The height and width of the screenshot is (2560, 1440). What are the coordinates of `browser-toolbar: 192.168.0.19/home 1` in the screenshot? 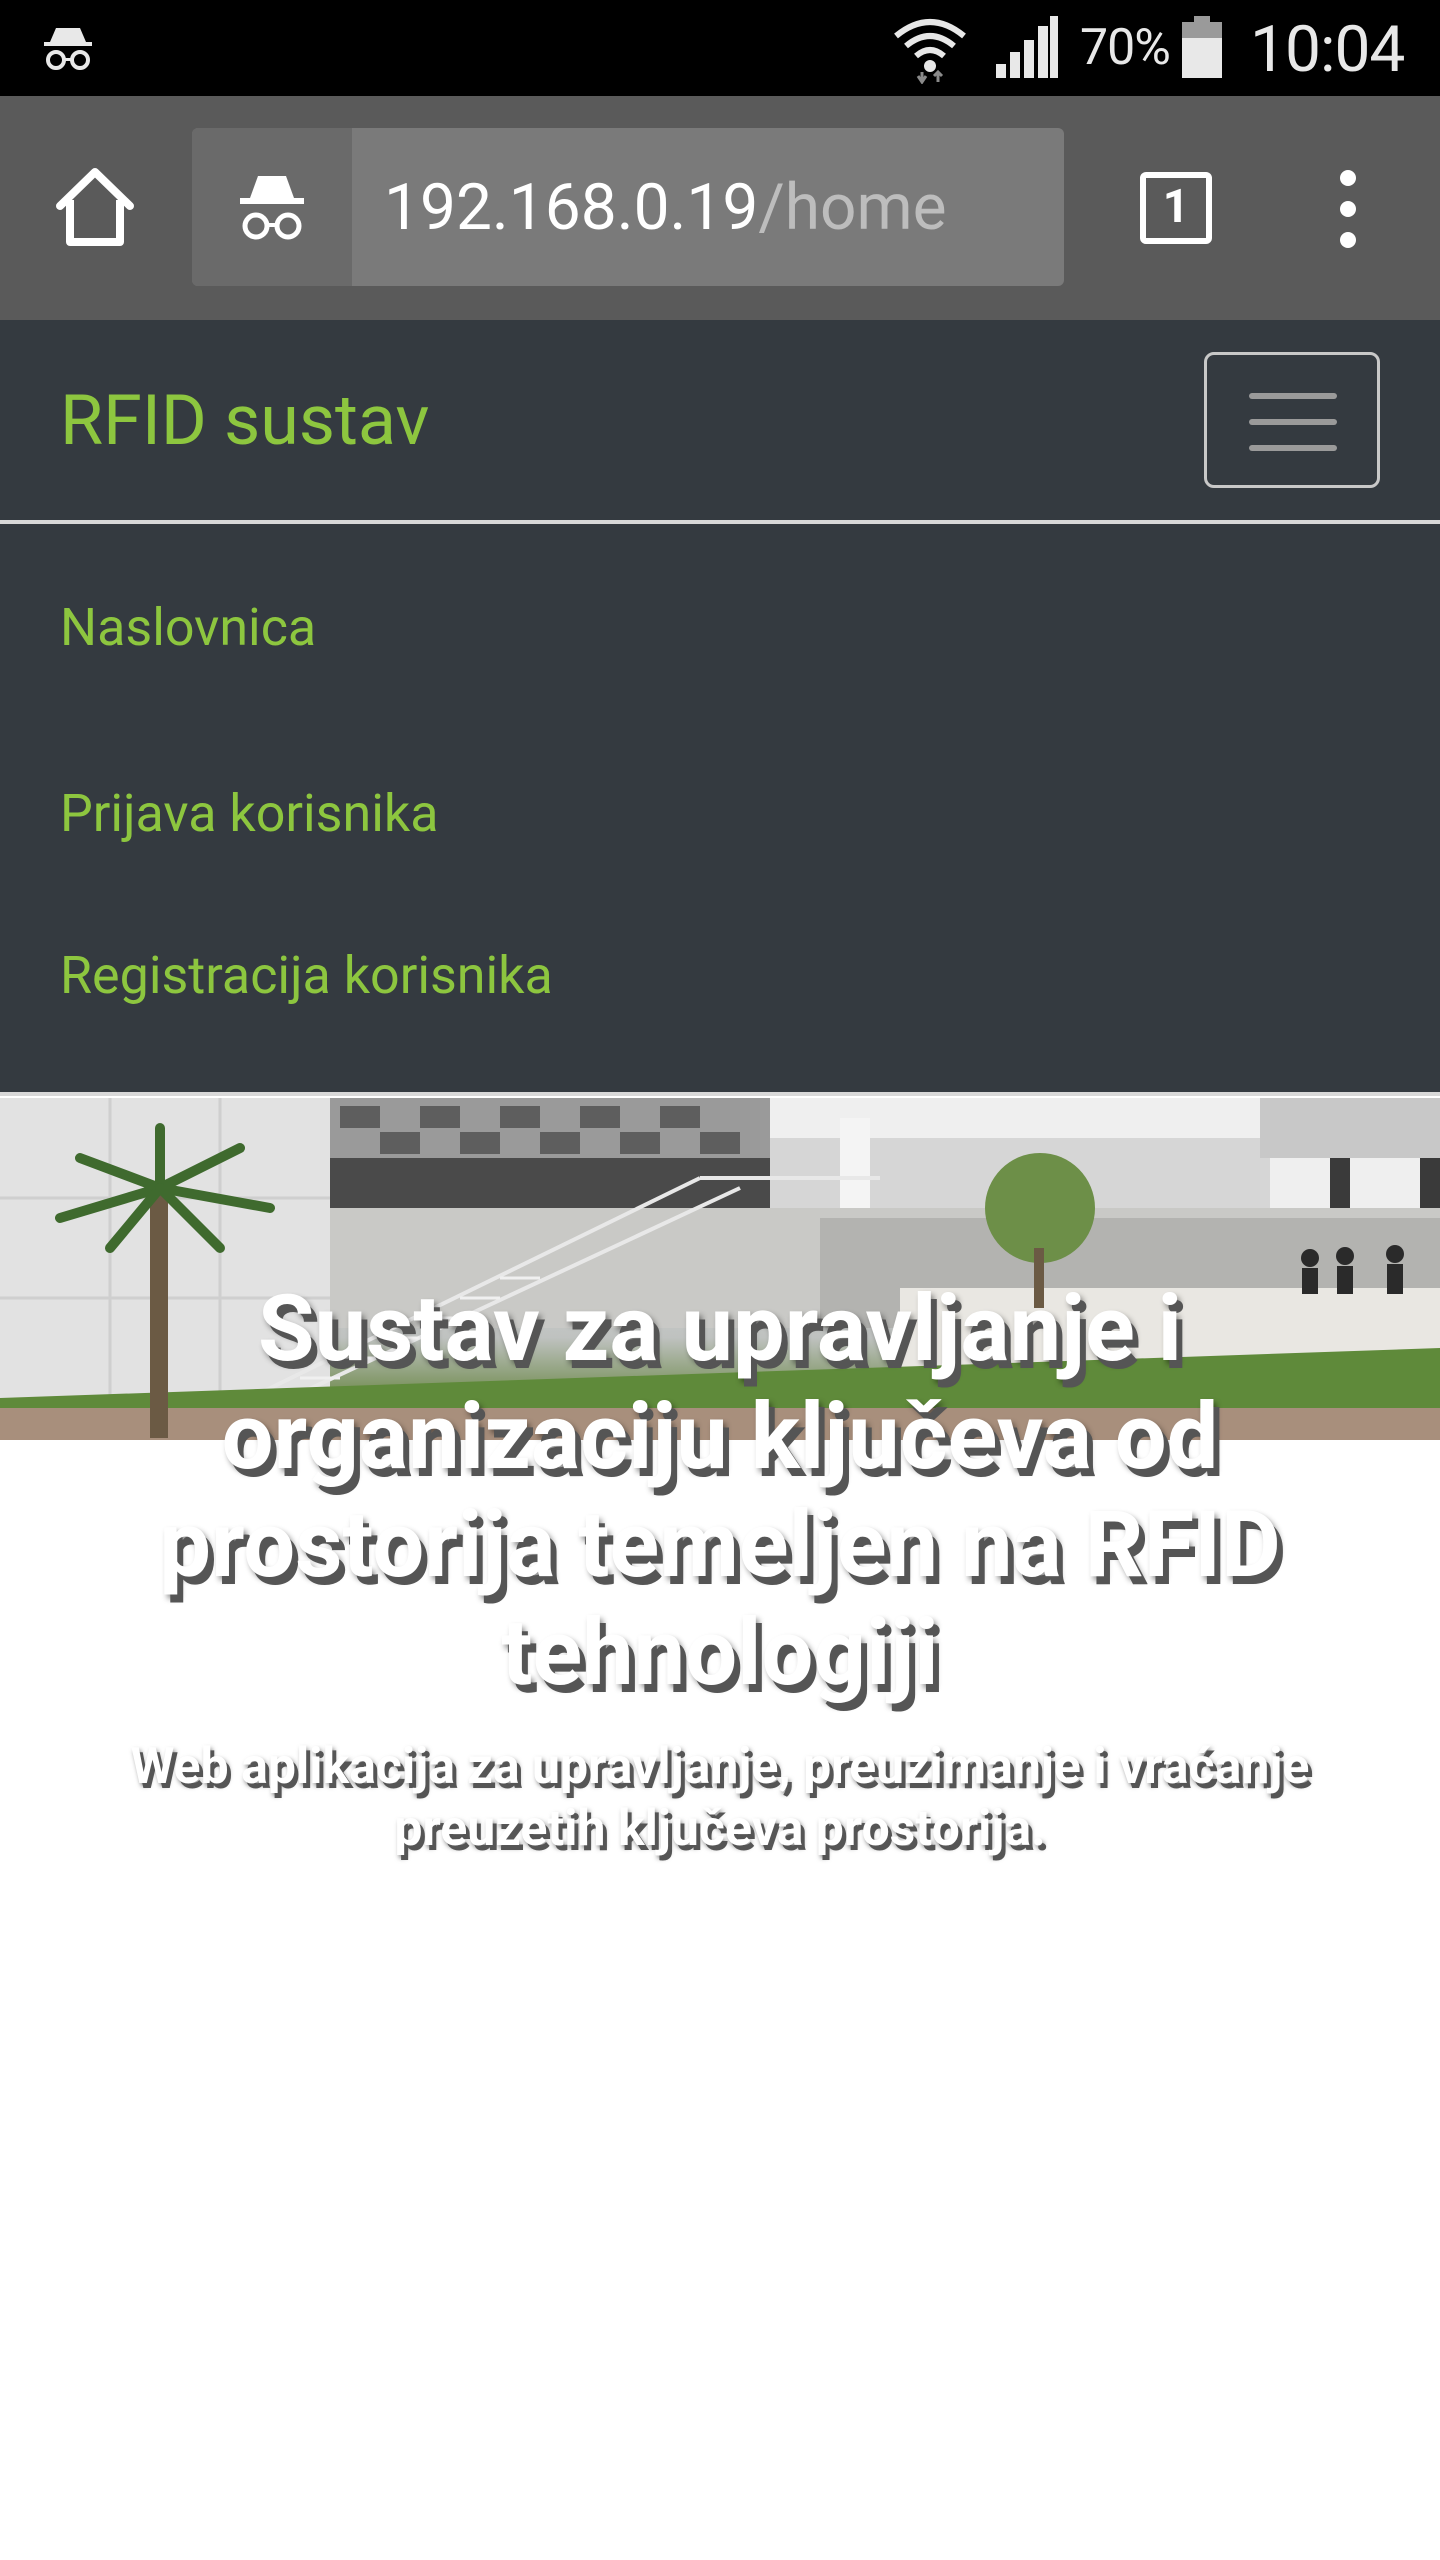 It's located at (720, 208).